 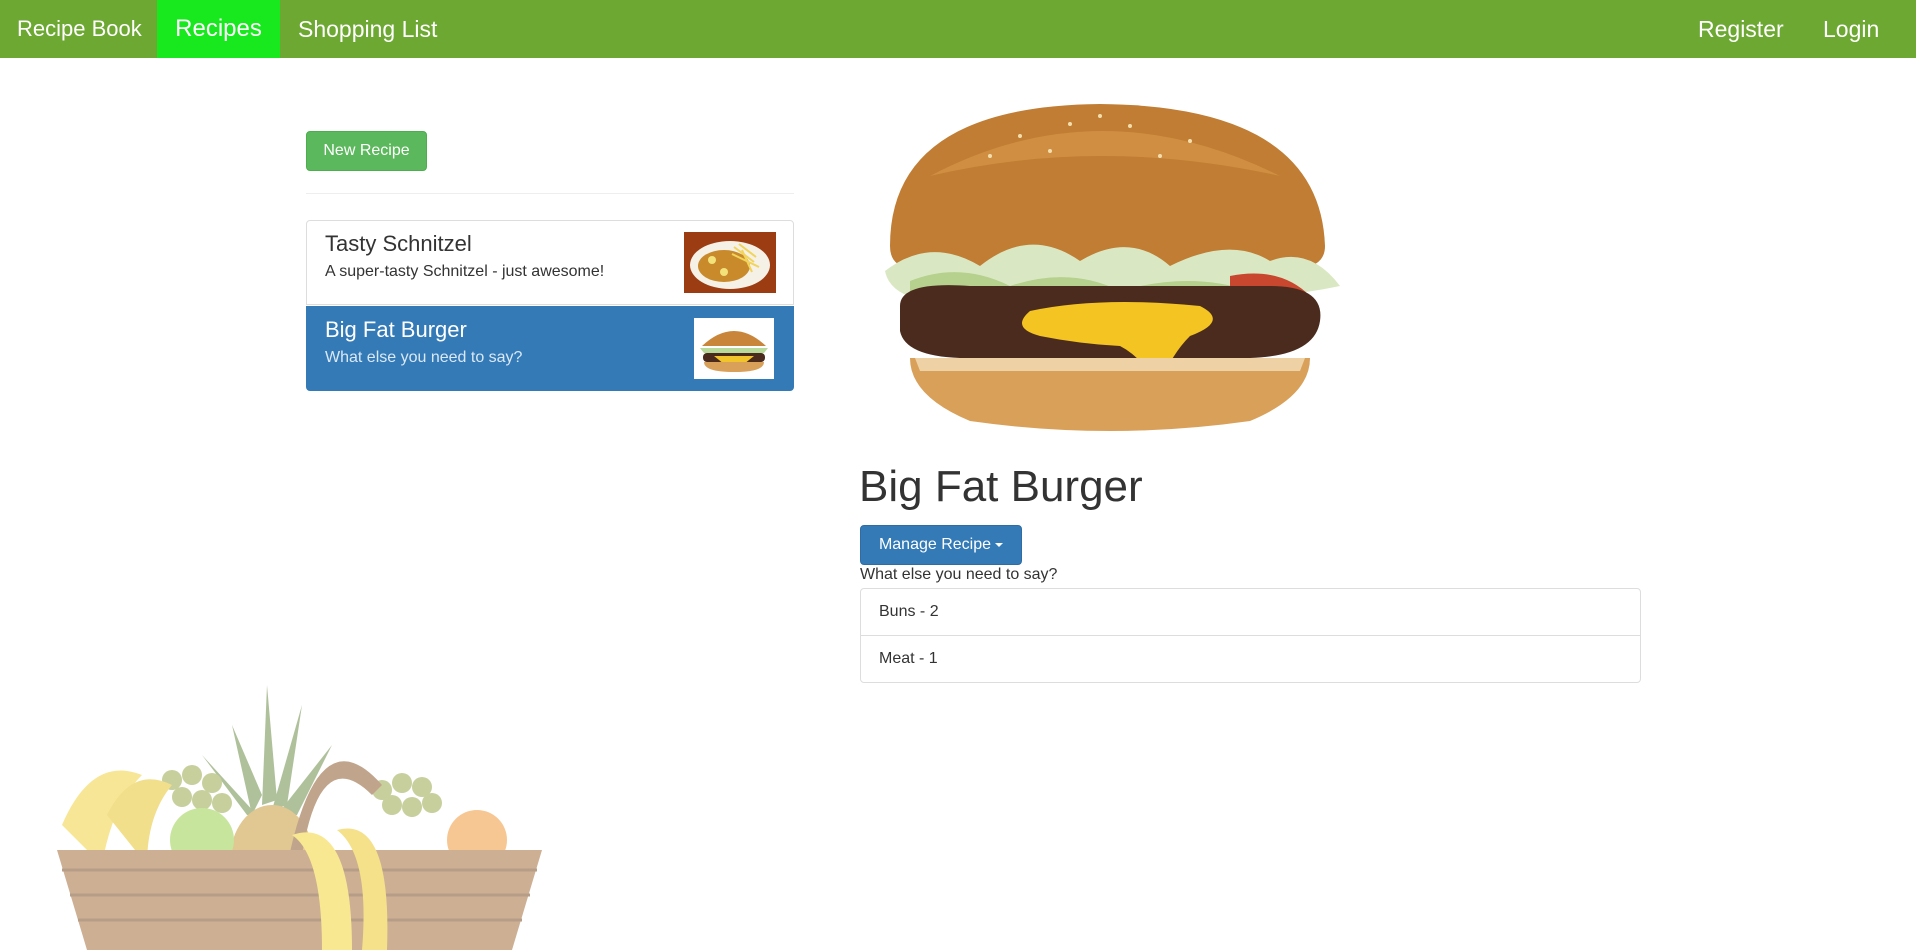 What do you see at coordinates (1250, 659) in the screenshot?
I see `ingredient-item: Meat - 1` at bounding box center [1250, 659].